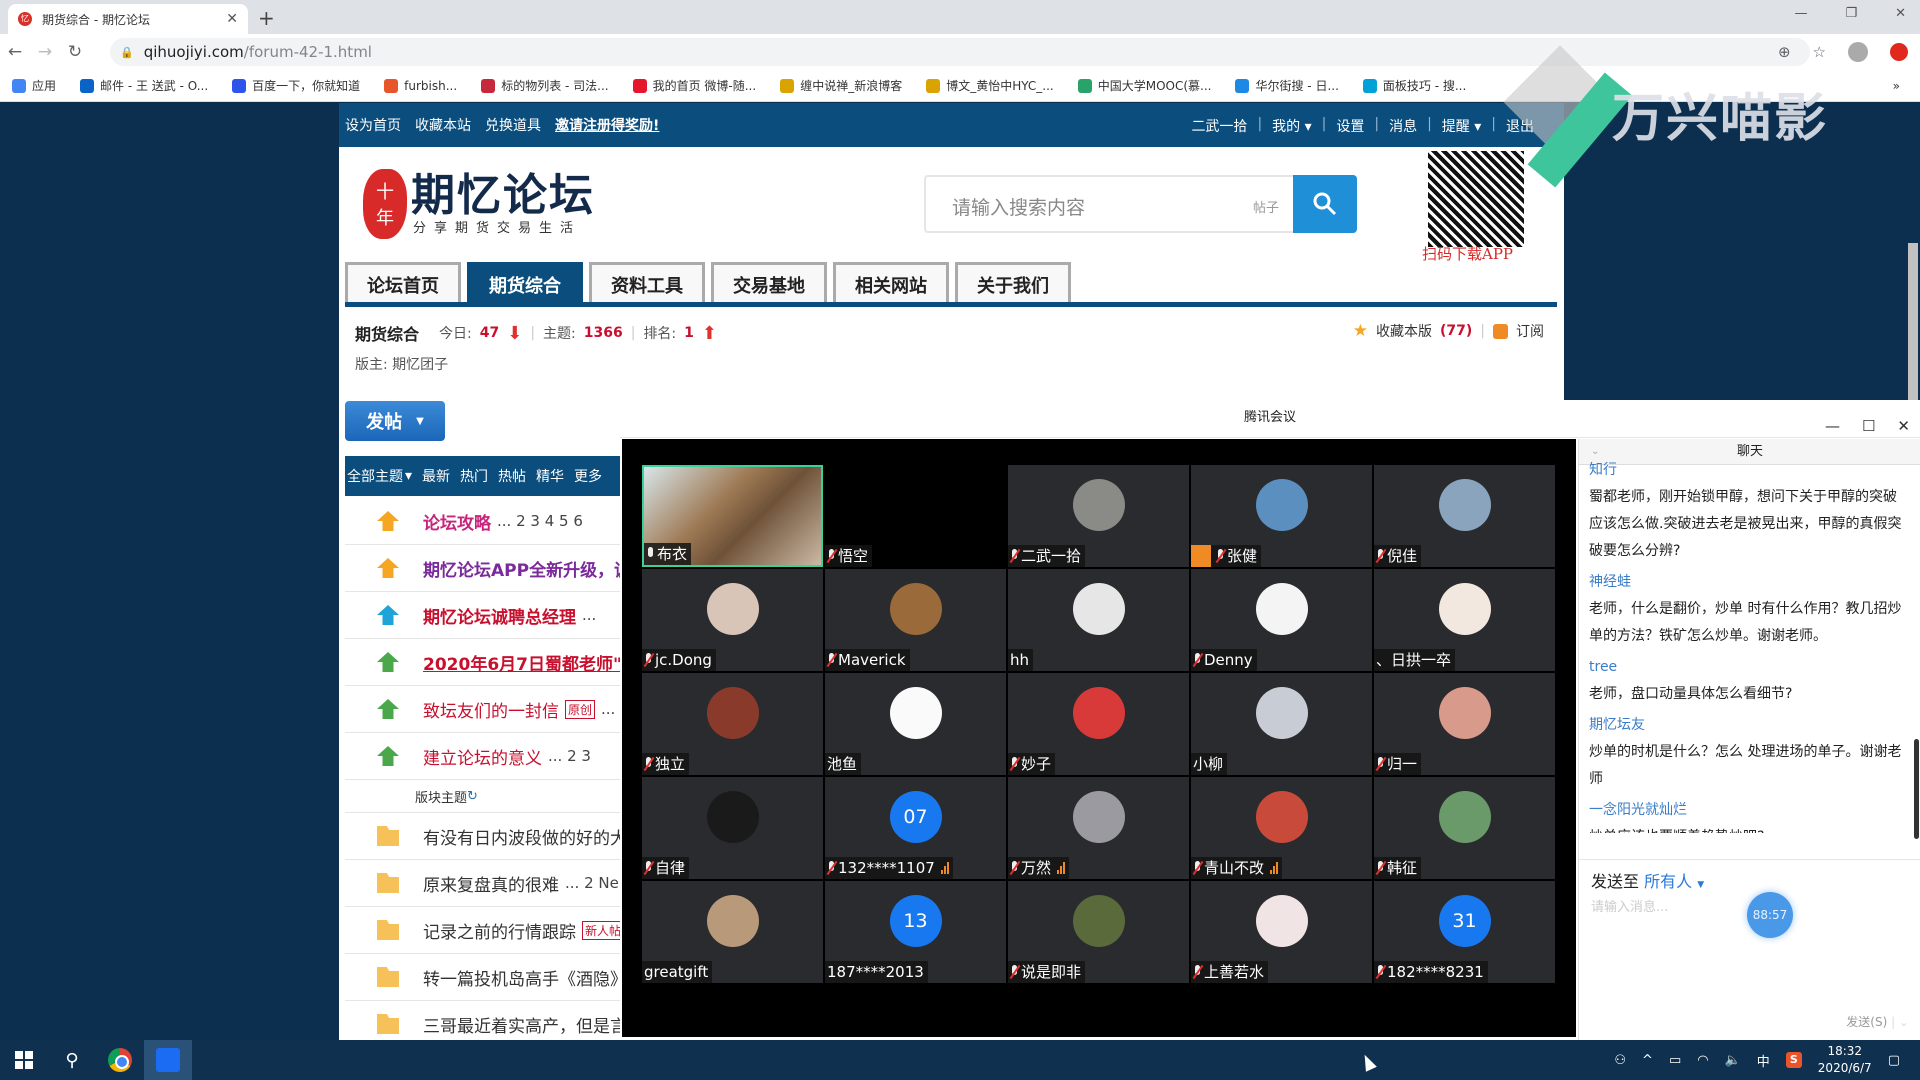 Image resolution: width=1920 pixels, height=1080 pixels. I want to click on participant-tile: 妙子, so click(1098, 724).